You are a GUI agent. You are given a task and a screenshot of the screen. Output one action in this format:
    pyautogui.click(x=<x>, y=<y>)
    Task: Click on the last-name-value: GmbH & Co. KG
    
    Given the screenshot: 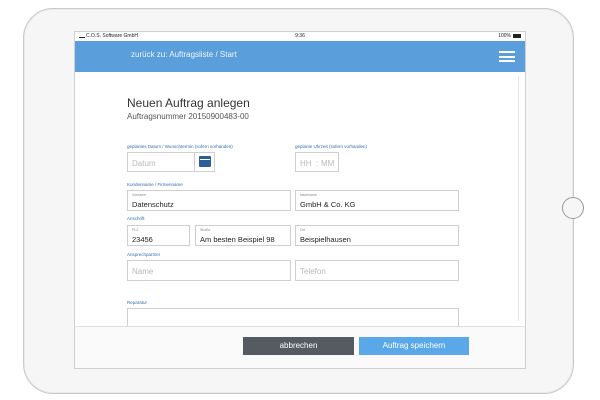 What is the action you would take?
    pyautogui.click(x=328, y=204)
    